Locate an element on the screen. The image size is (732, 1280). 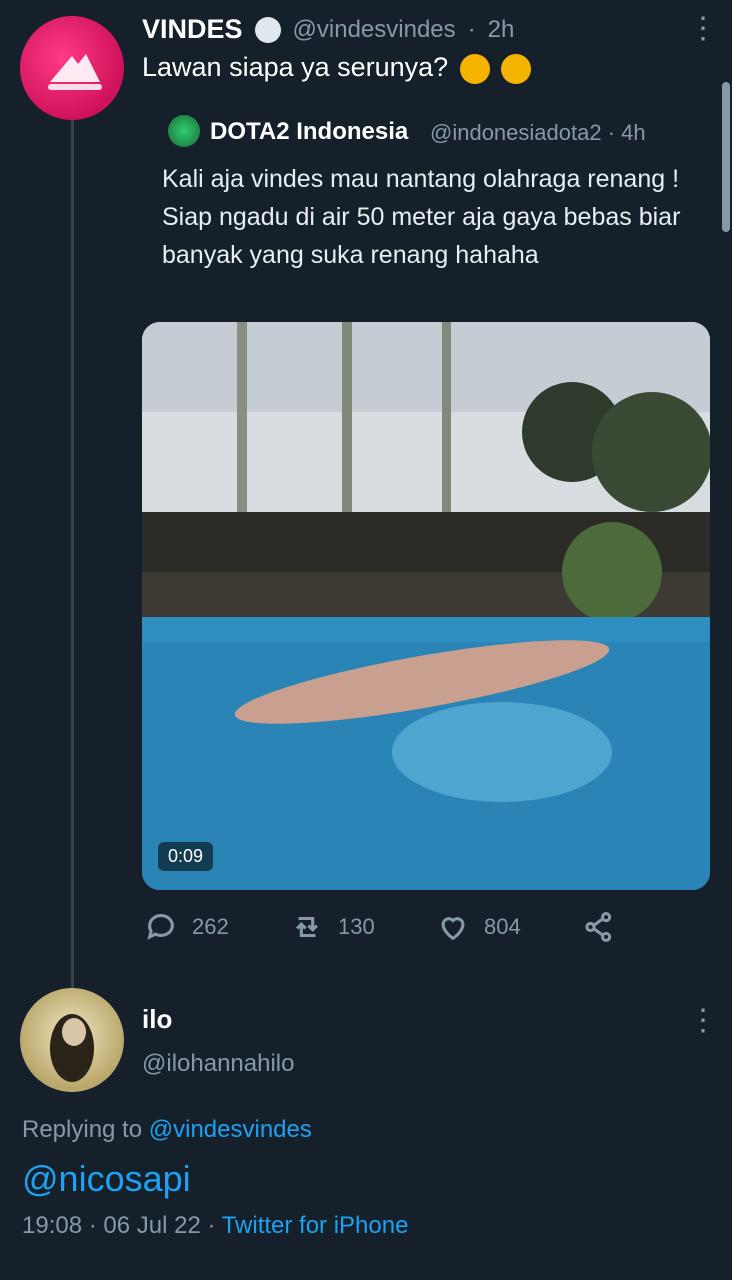
tweet-text: Lawan siapa ya serunya? is located at coordinates (337, 68).